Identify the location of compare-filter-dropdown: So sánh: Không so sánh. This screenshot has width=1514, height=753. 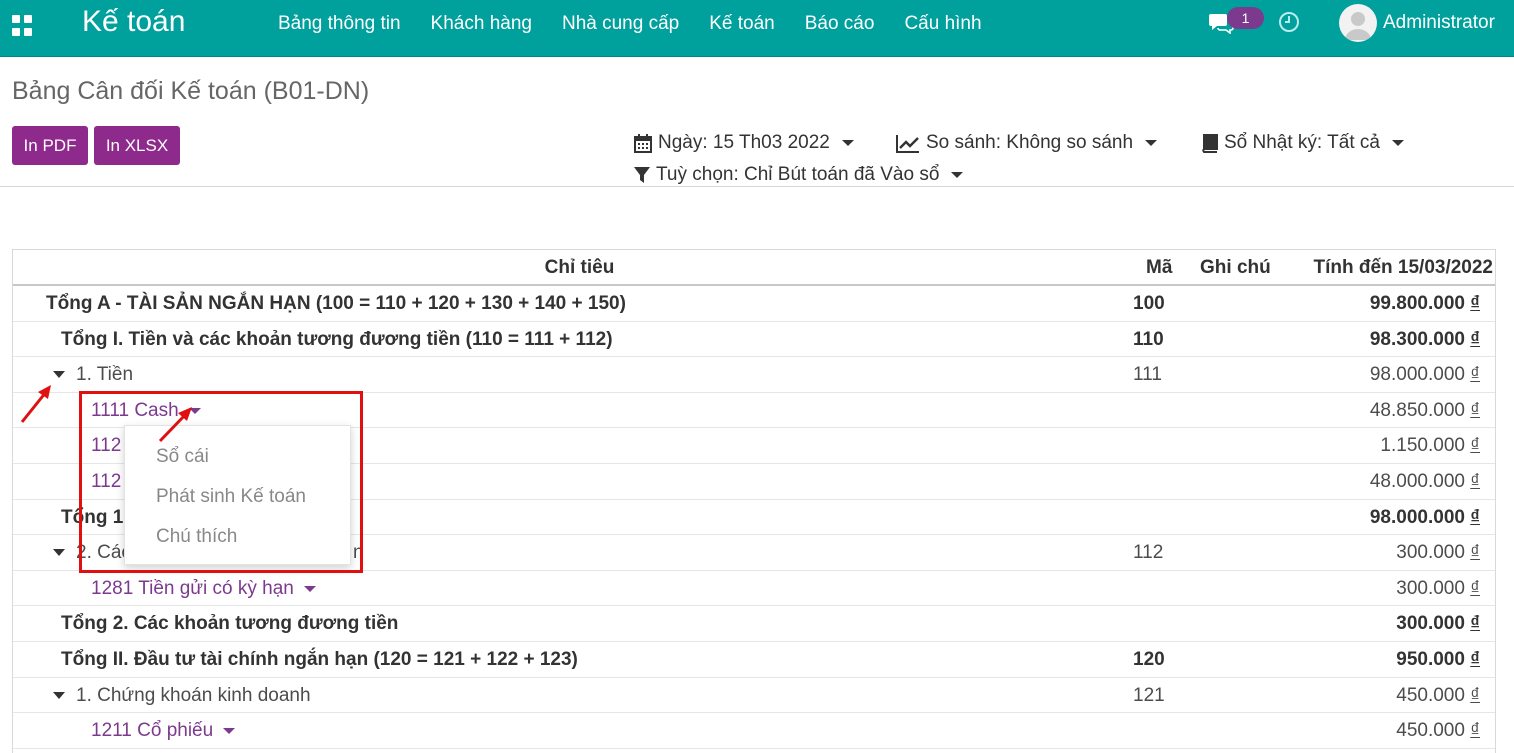
(1027, 143).